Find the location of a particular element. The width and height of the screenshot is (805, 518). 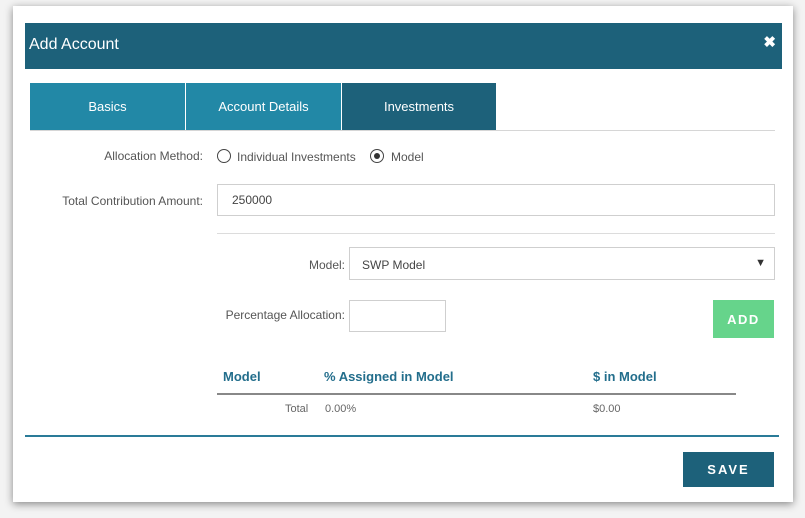

radio-model-label: Model is located at coordinates (407, 157).